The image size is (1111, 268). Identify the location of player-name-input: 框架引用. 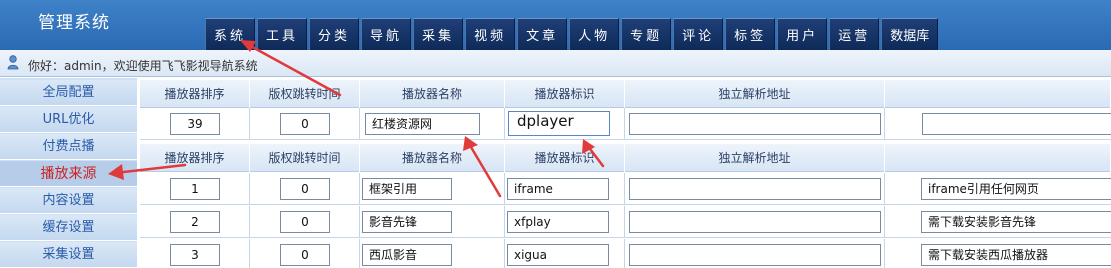
(407, 189).